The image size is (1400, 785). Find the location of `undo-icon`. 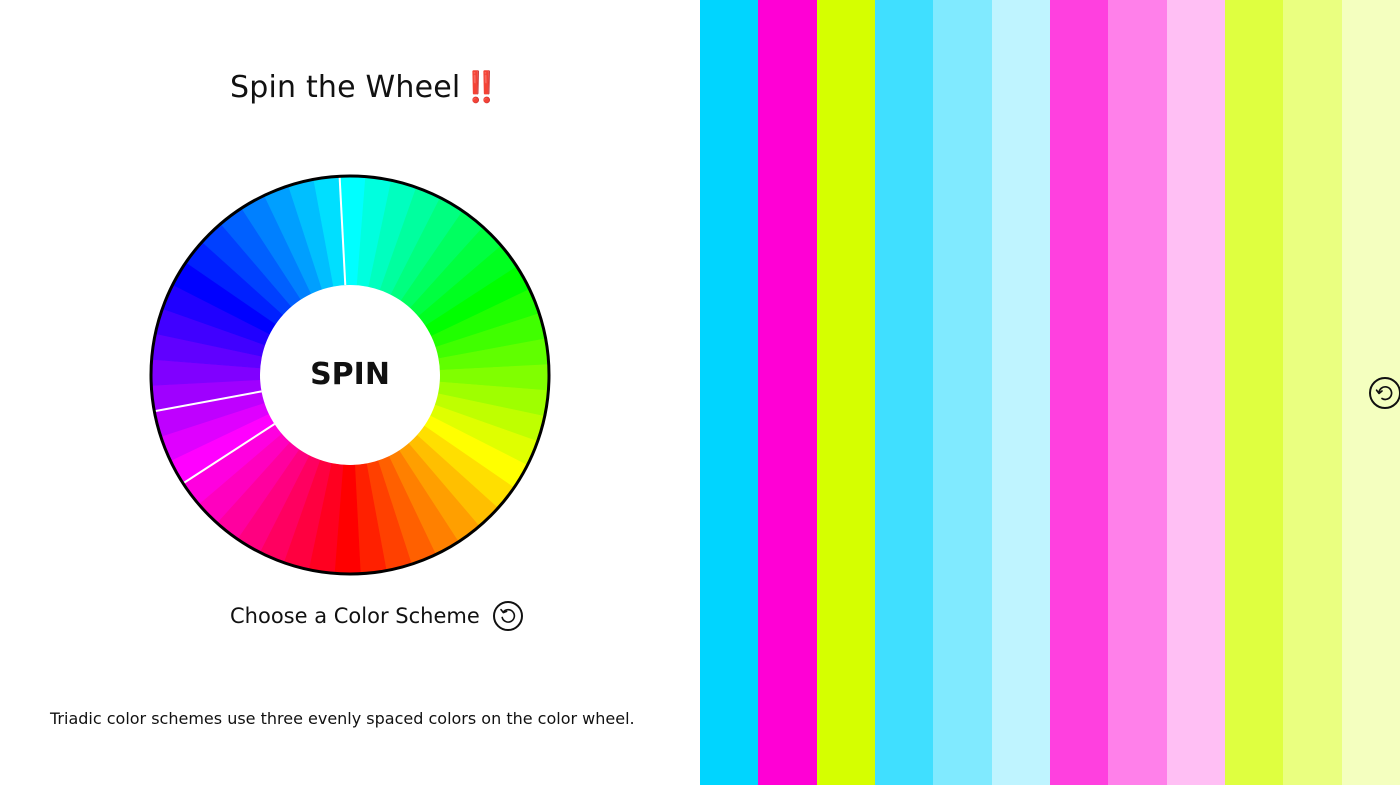

undo-icon is located at coordinates (1384, 393).